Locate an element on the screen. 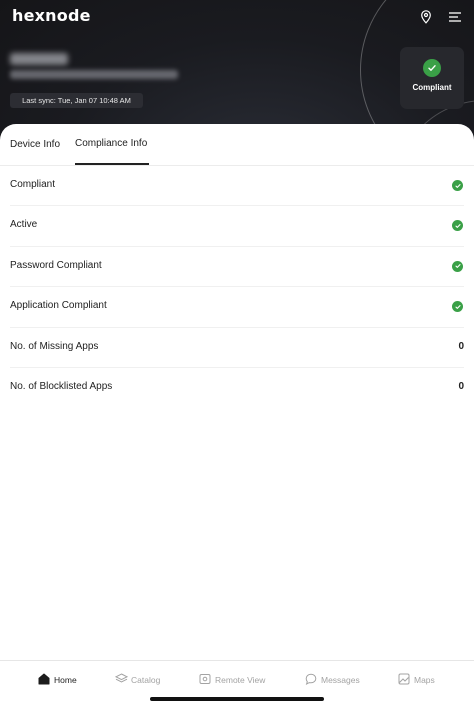 This screenshot has height=706, width=474. messages-icon is located at coordinates (311, 679).